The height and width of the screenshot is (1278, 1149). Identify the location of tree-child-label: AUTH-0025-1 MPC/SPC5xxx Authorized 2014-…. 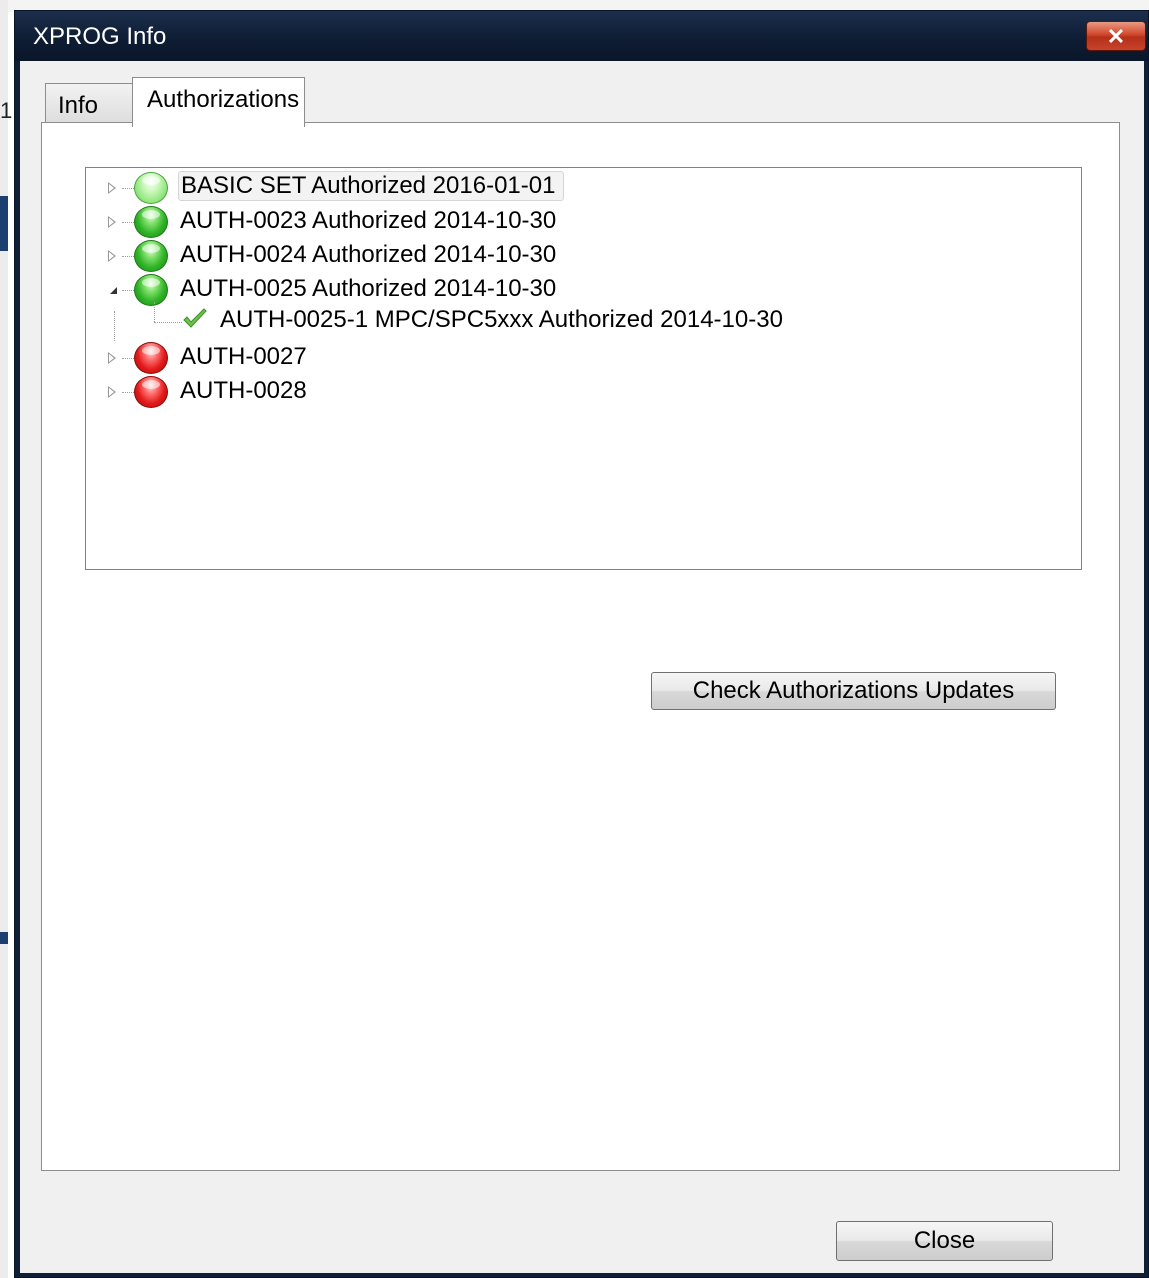
(501, 320).